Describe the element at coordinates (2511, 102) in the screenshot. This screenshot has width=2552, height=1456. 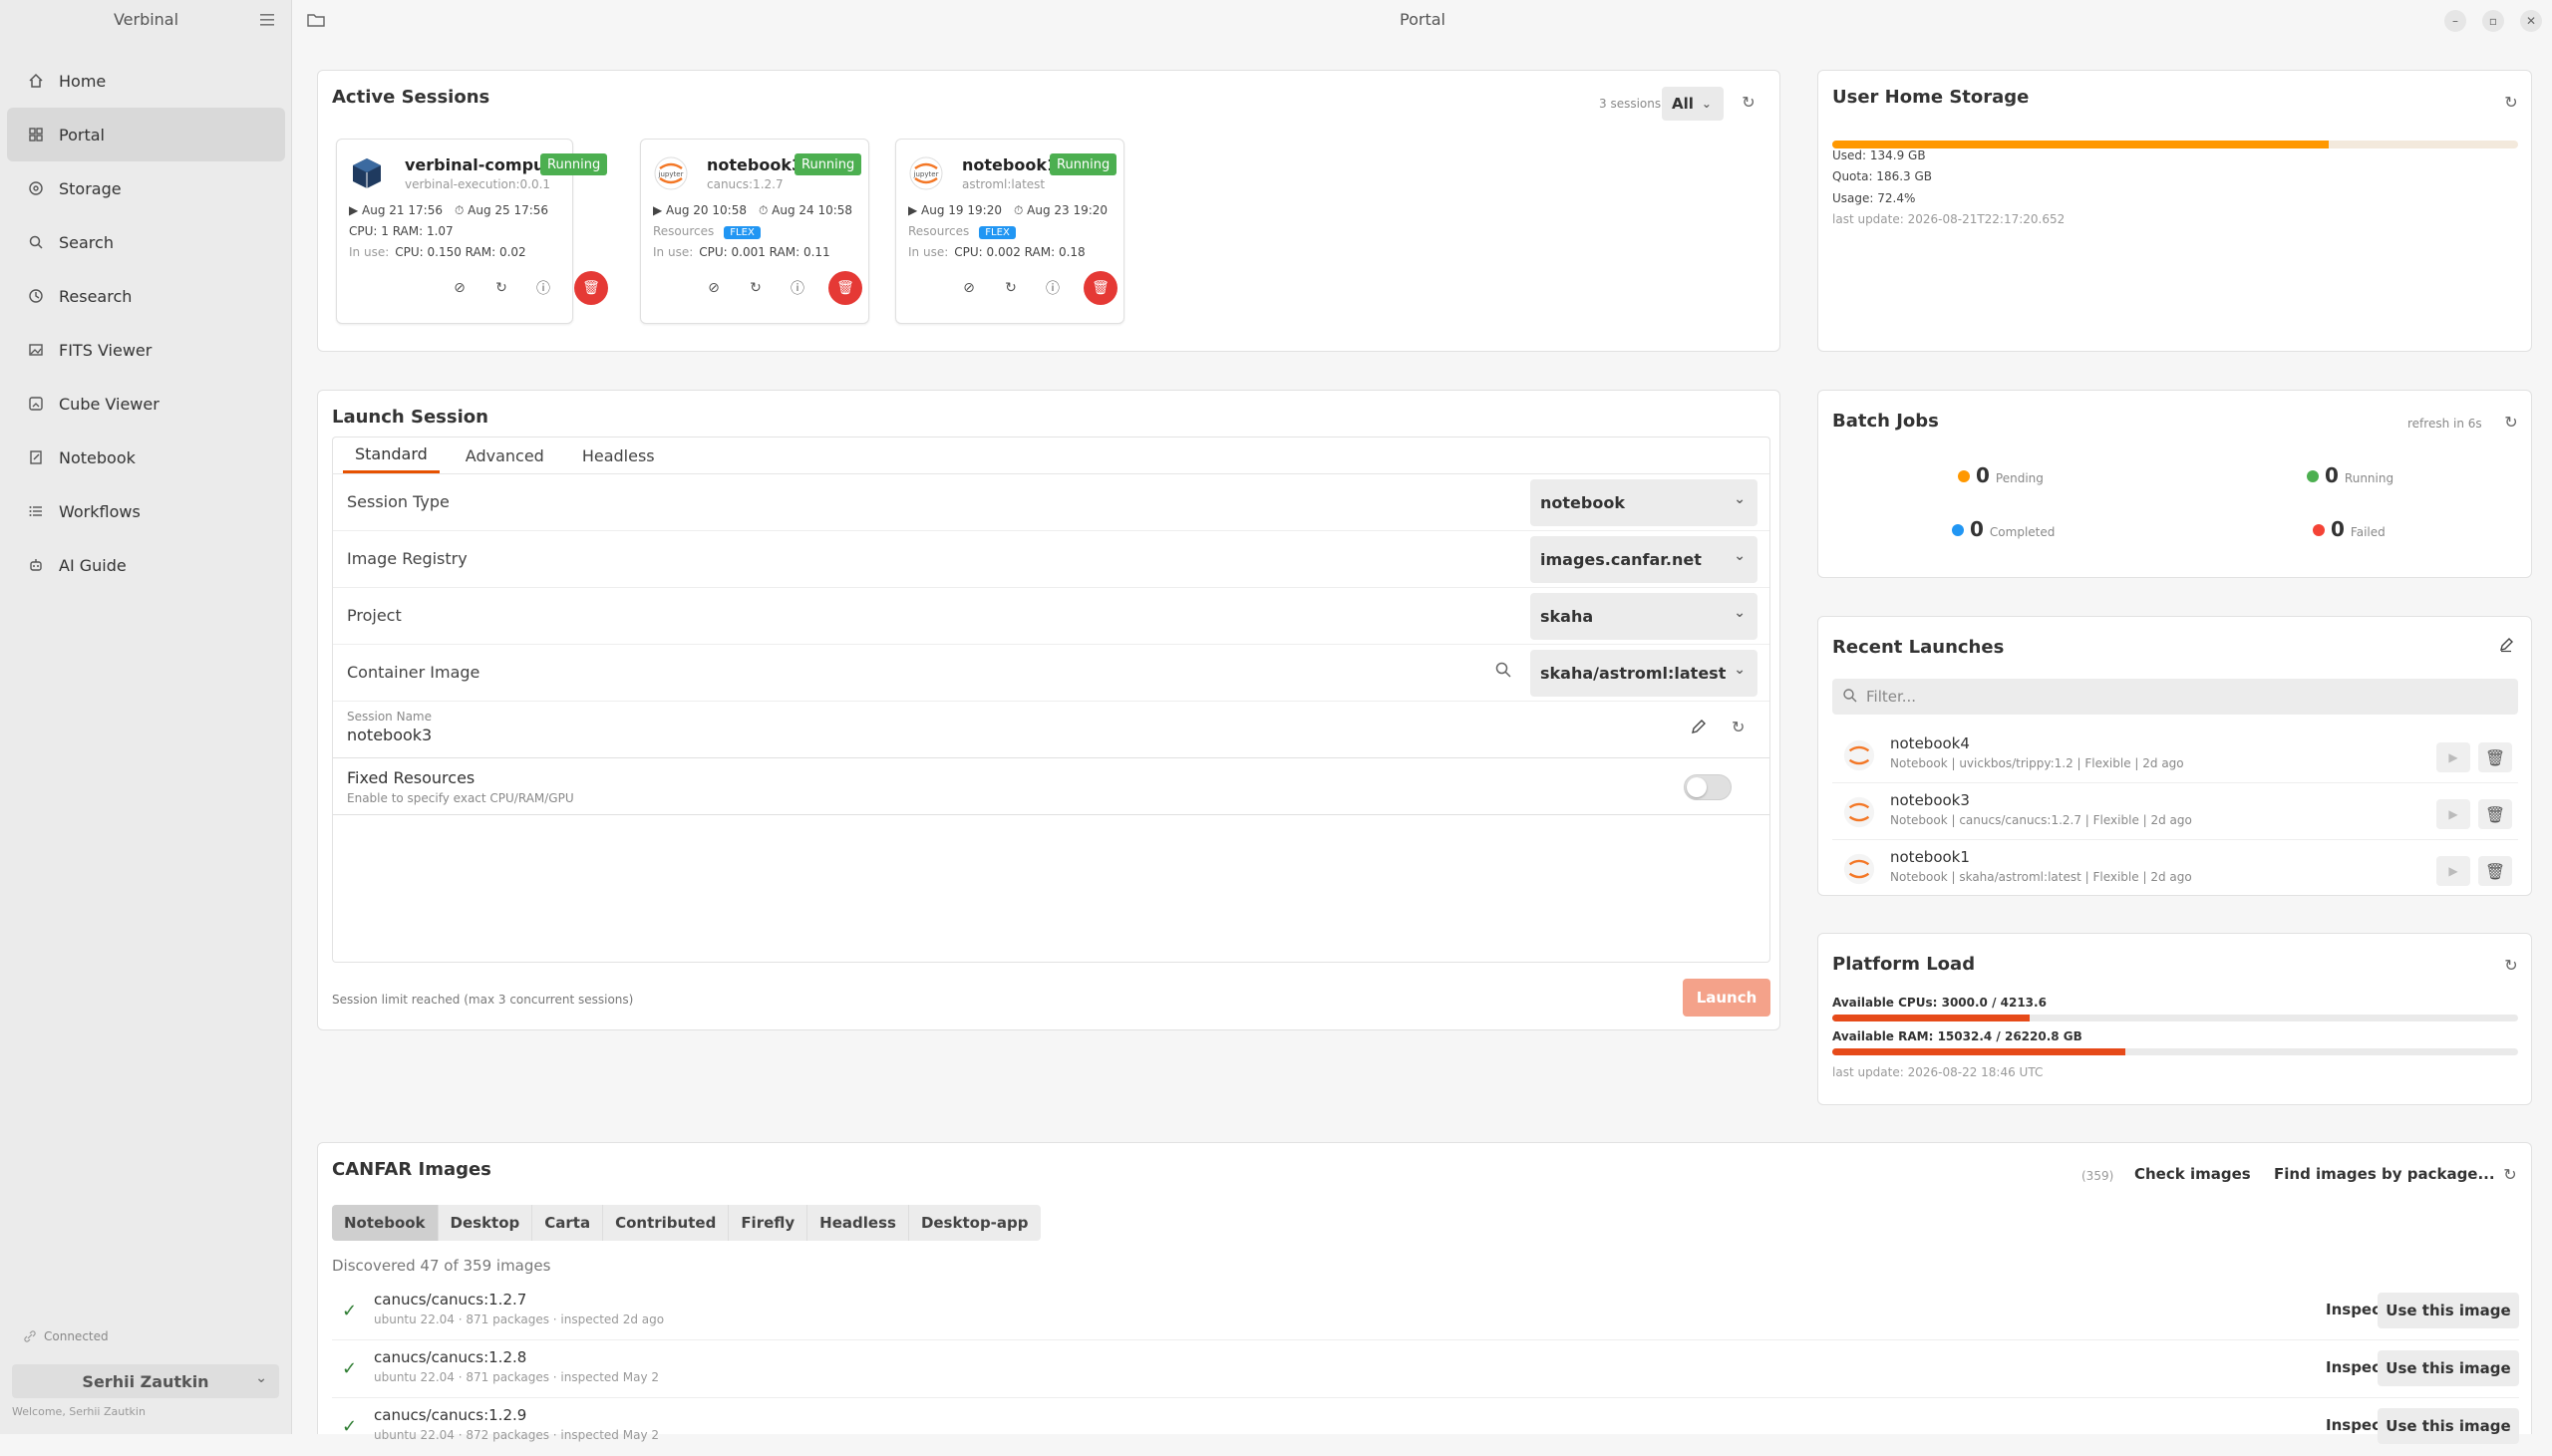
I see `storage-refresh-button: ↻` at that location.